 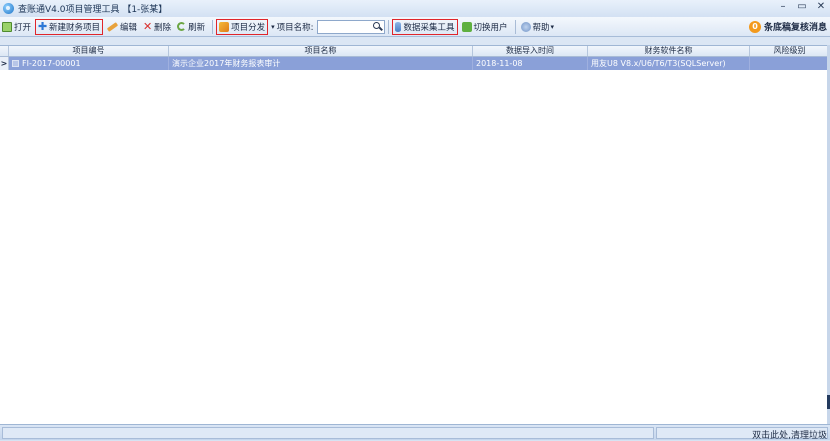 What do you see at coordinates (345, 26) in the screenshot?
I see `project-search-input` at bounding box center [345, 26].